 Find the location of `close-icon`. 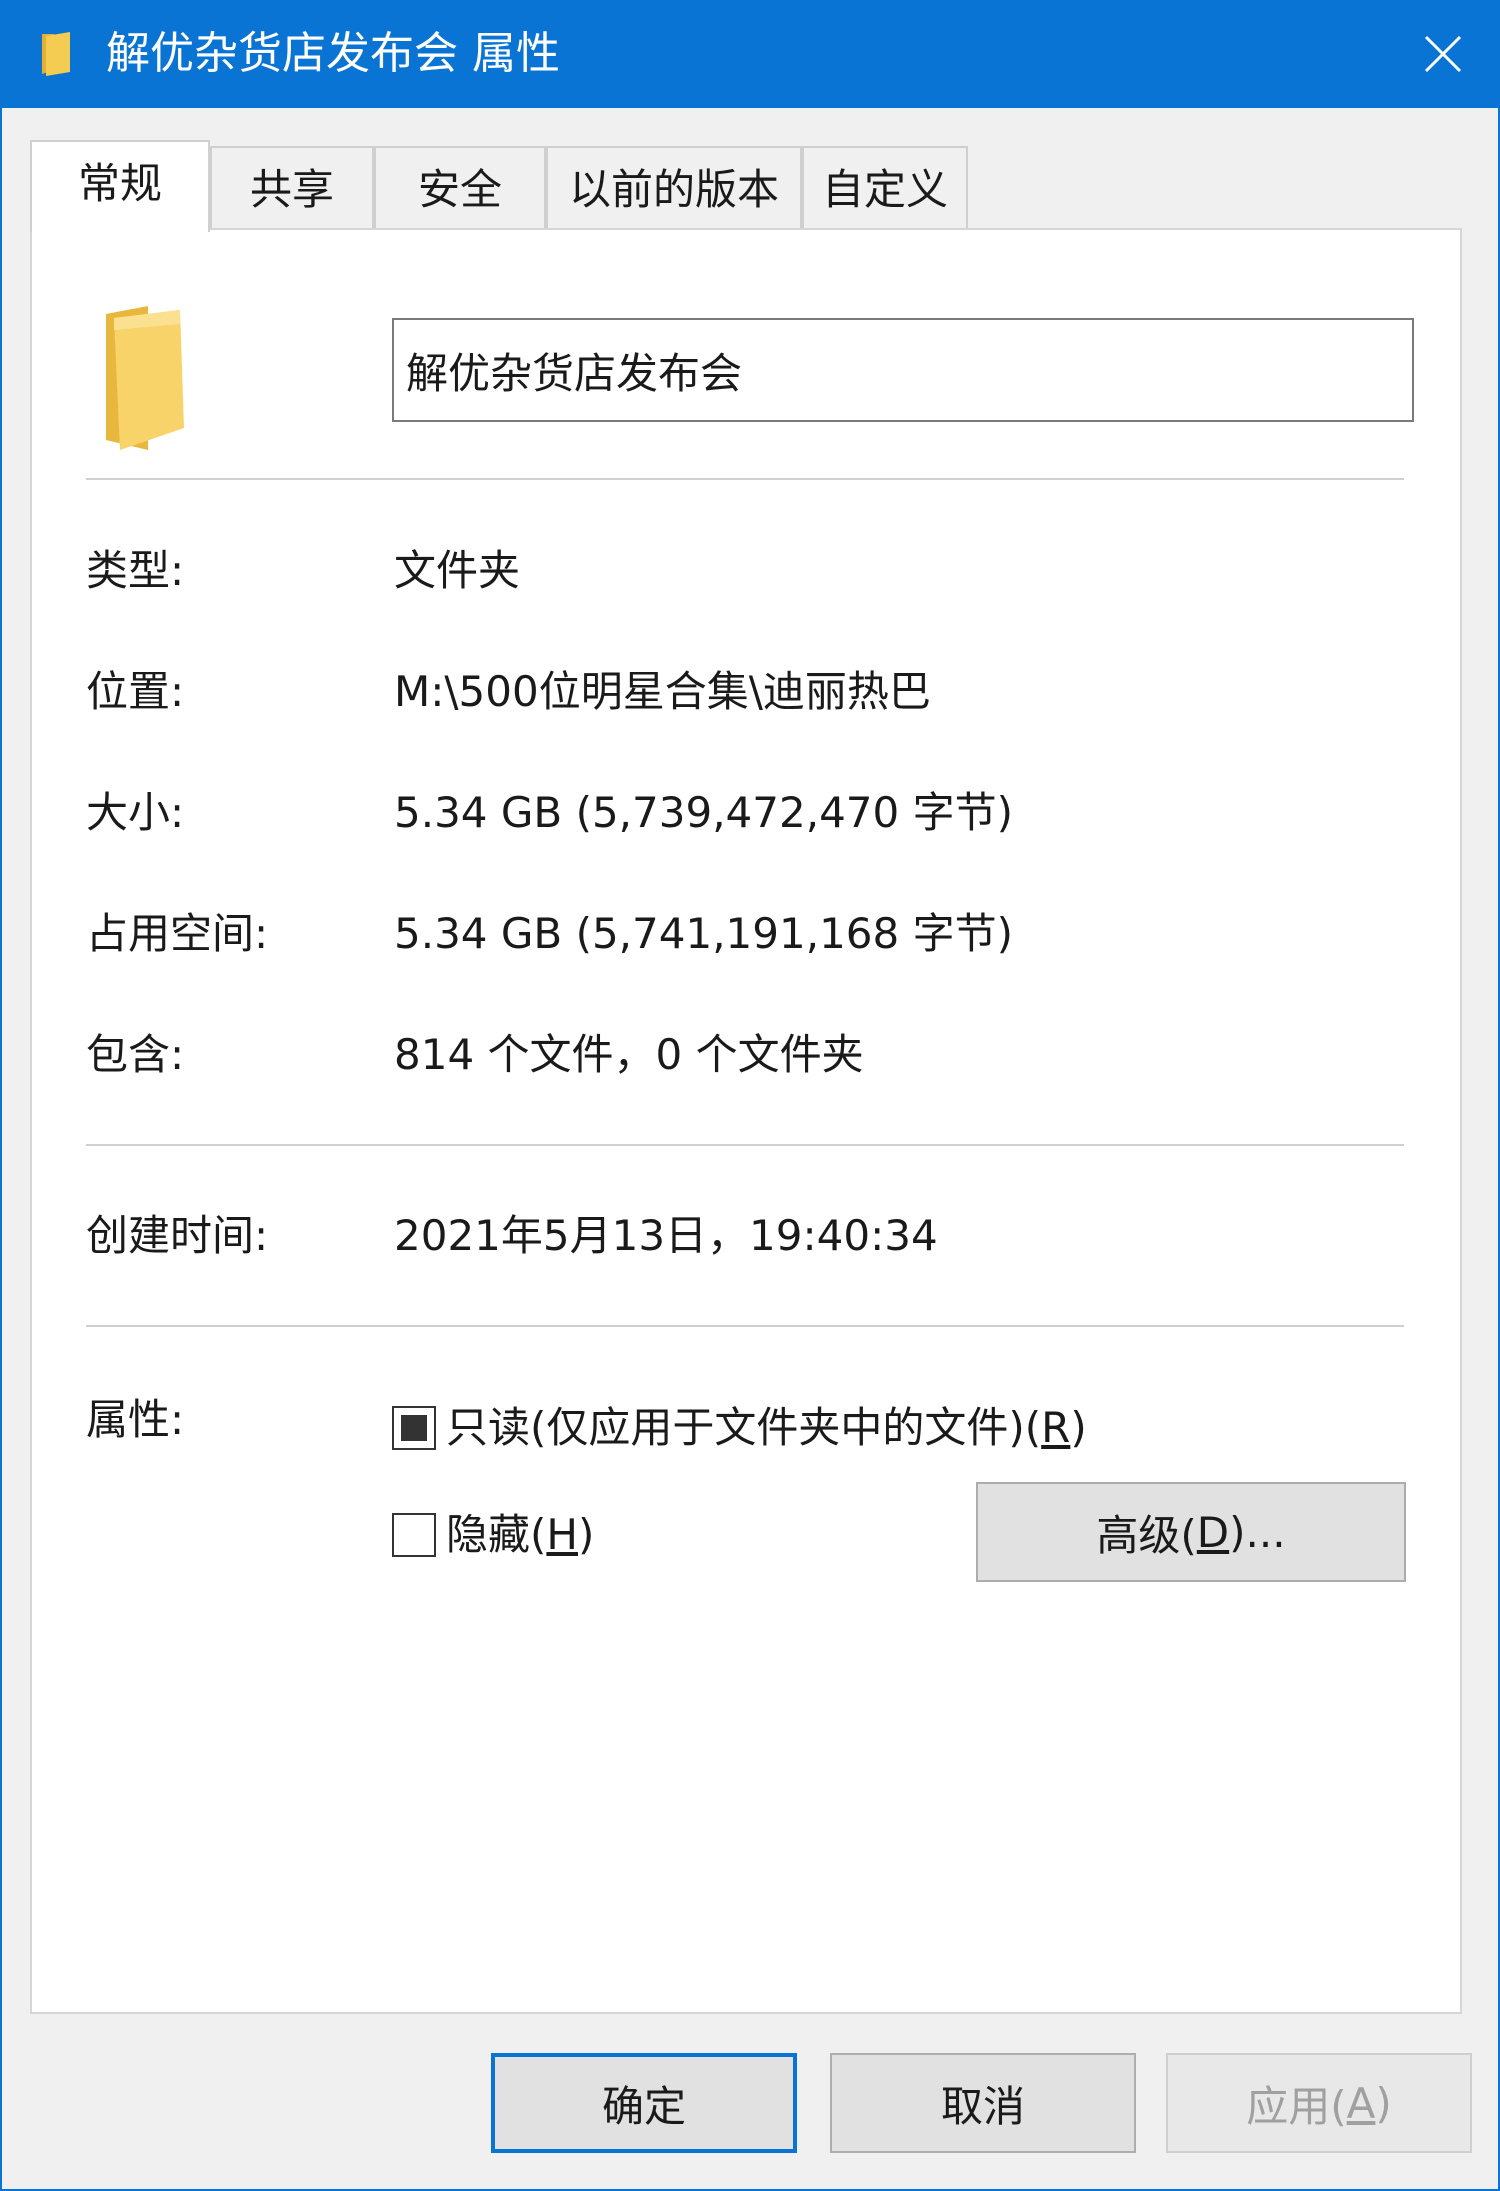

close-icon is located at coordinates (1443, 54).